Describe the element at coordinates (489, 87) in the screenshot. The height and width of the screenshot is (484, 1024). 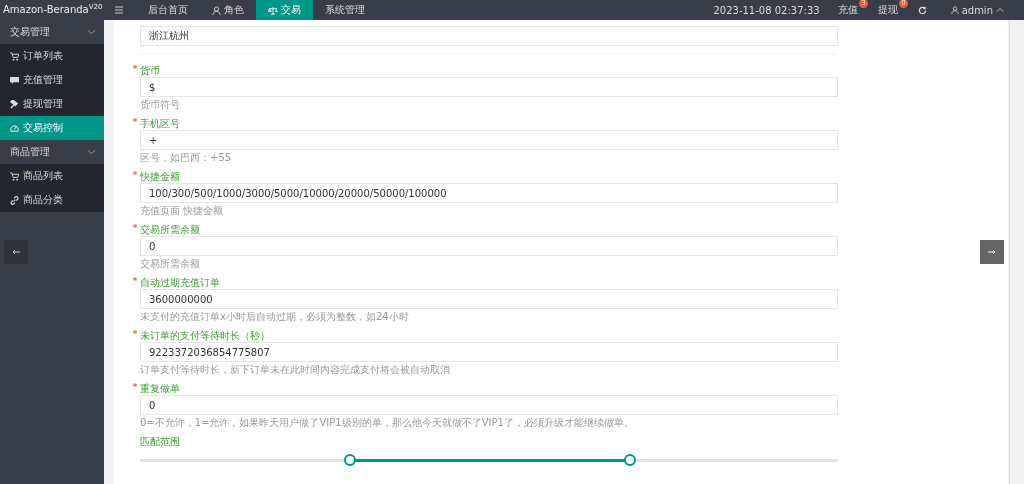
I see `text-field: $` at that location.